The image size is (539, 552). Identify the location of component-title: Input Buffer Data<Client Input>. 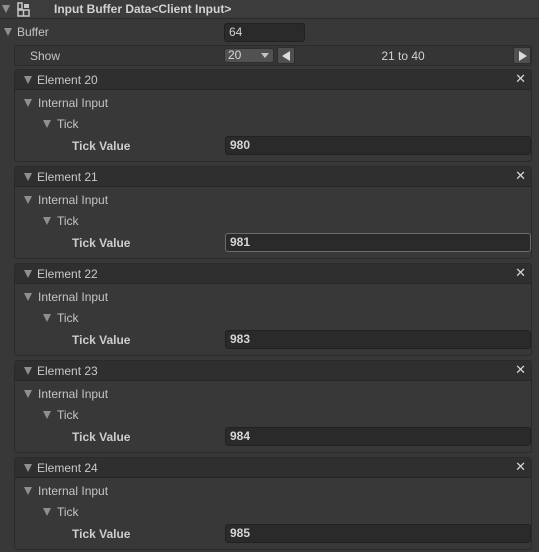
(143, 9).